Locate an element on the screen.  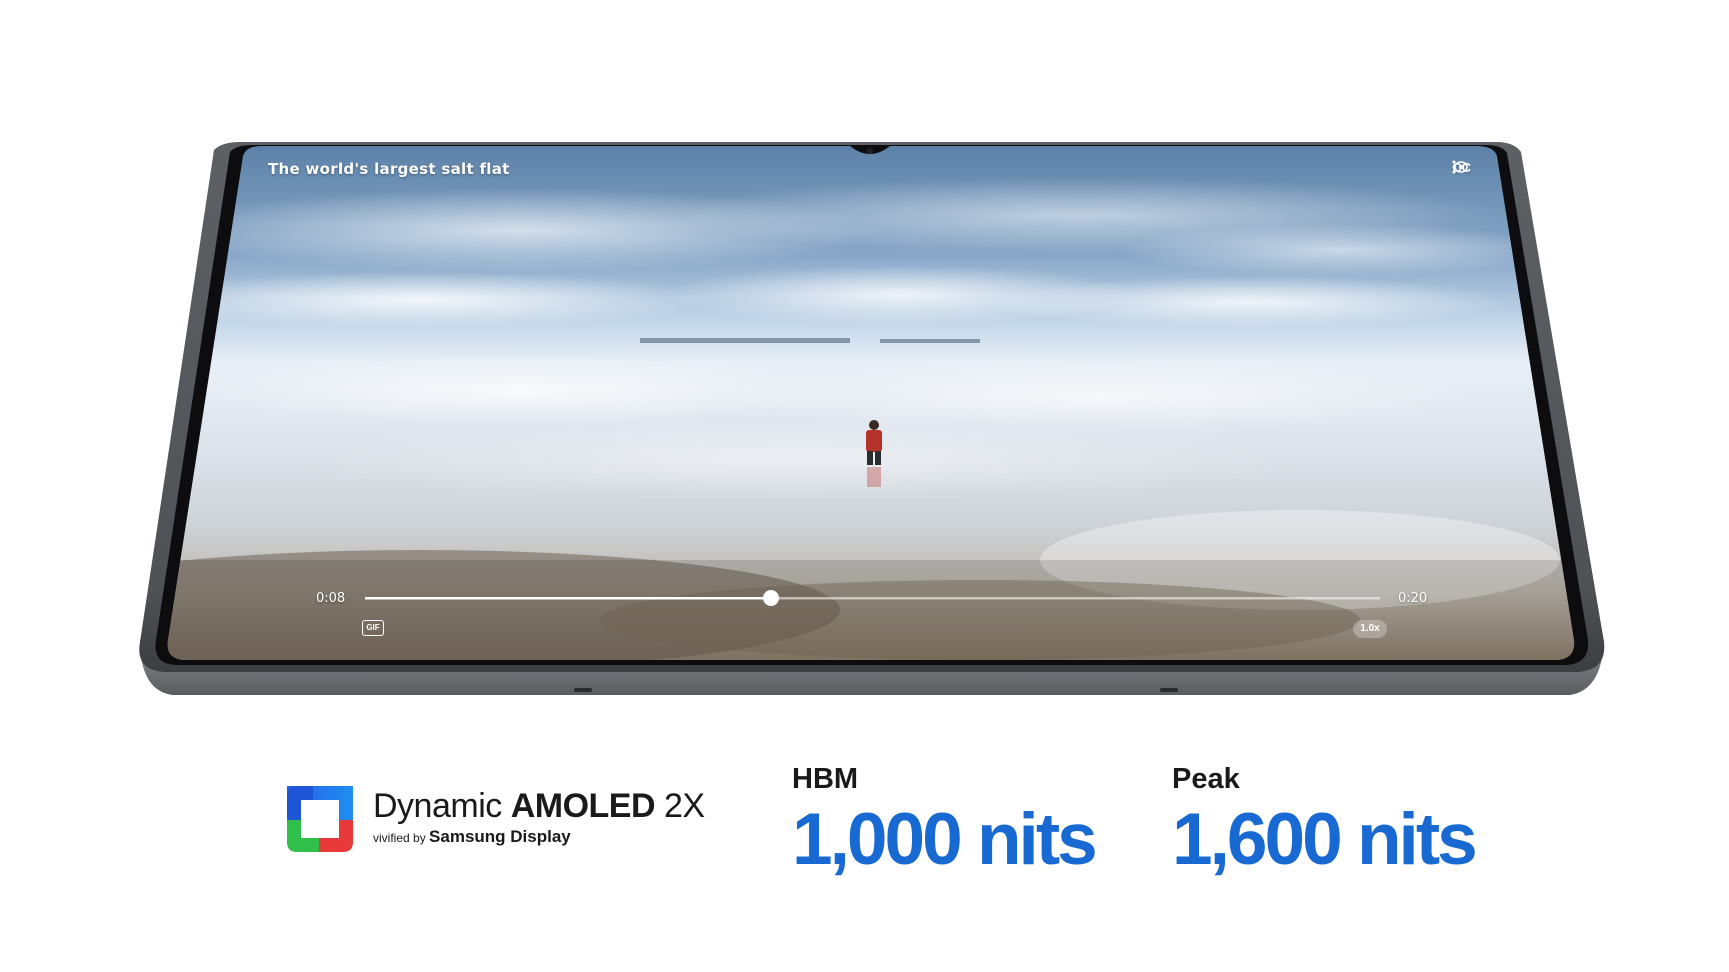
popup-player-icon is located at coordinates (1324, 8).